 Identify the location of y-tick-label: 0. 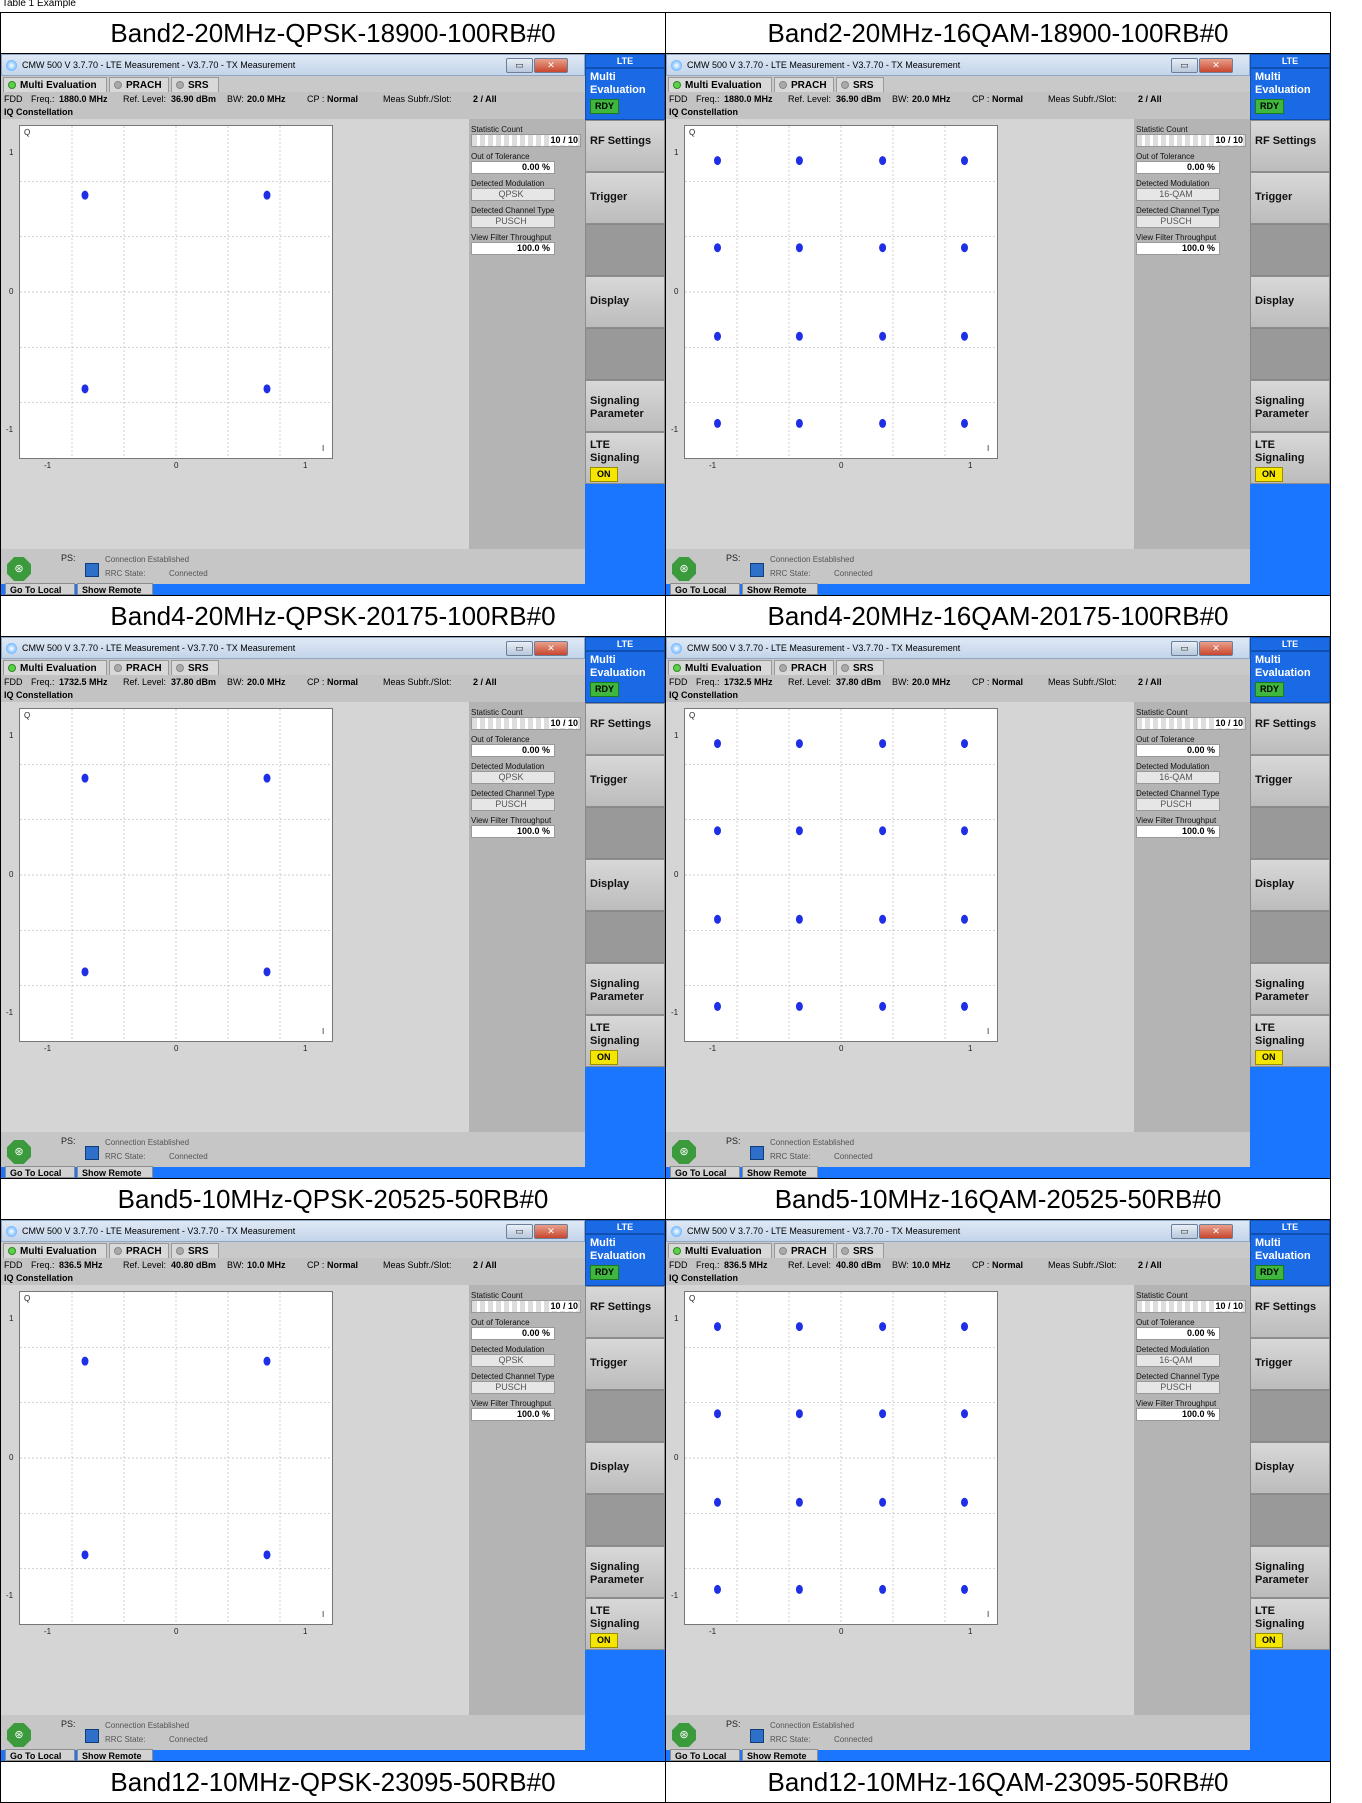
(11, 874).